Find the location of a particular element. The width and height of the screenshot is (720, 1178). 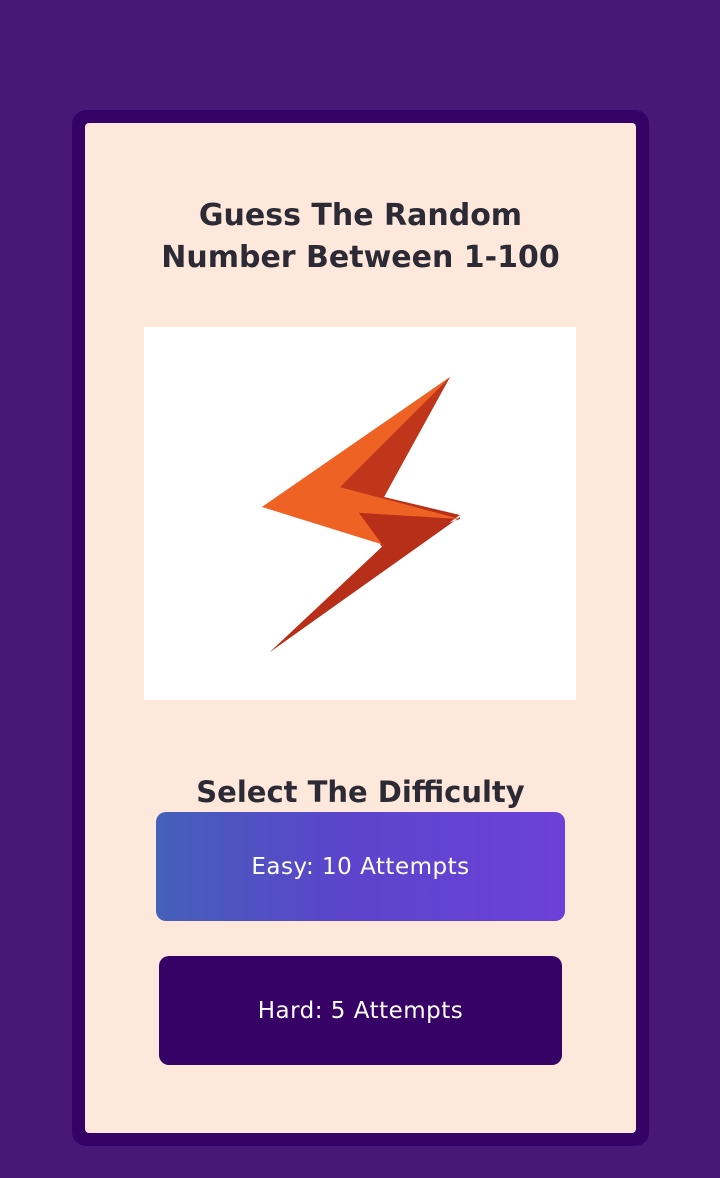

title-line-2: Number Between 1-100 is located at coordinates (360, 257).